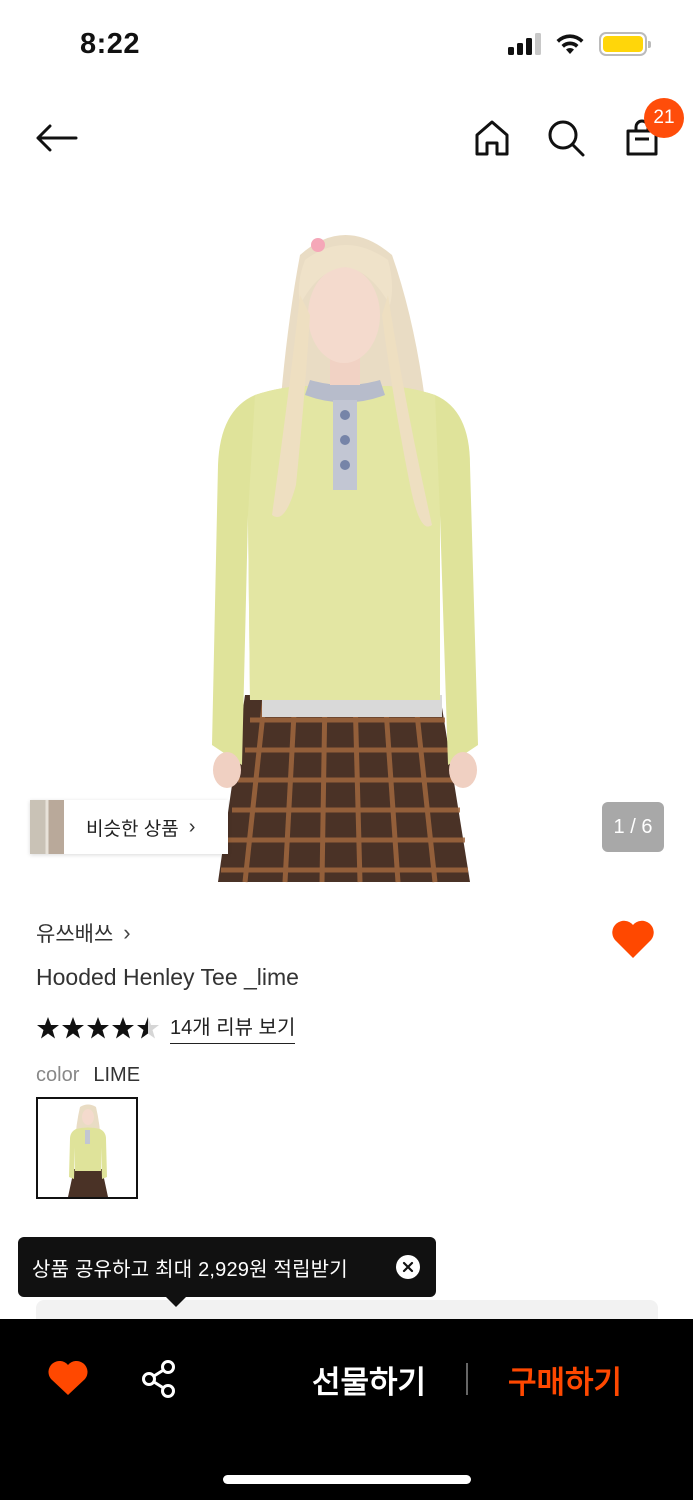 This screenshot has width=693, height=1500. Describe the element at coordinates (467, 1379) in the screenshot. I see `action-divider` at that location.